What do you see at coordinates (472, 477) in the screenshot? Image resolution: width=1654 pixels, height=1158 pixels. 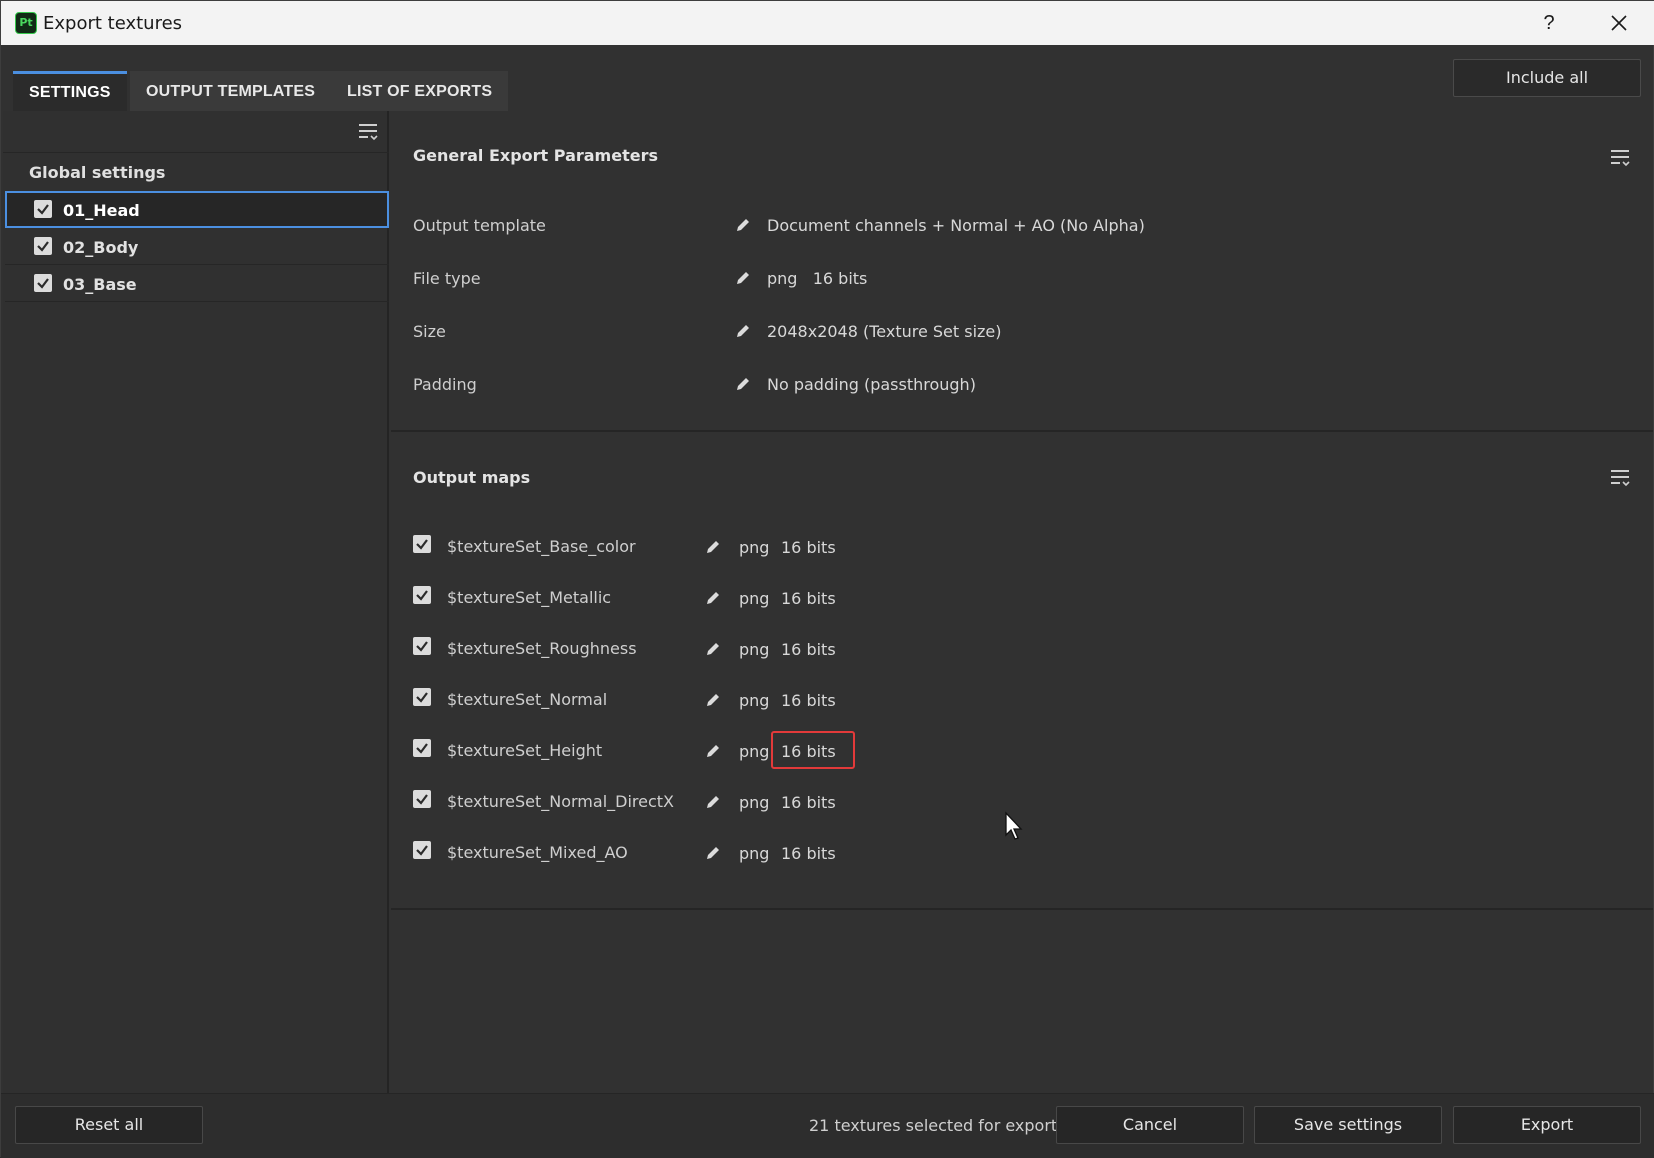 I see `output-maps-title: Output maps` at bounding box center [472, 477].